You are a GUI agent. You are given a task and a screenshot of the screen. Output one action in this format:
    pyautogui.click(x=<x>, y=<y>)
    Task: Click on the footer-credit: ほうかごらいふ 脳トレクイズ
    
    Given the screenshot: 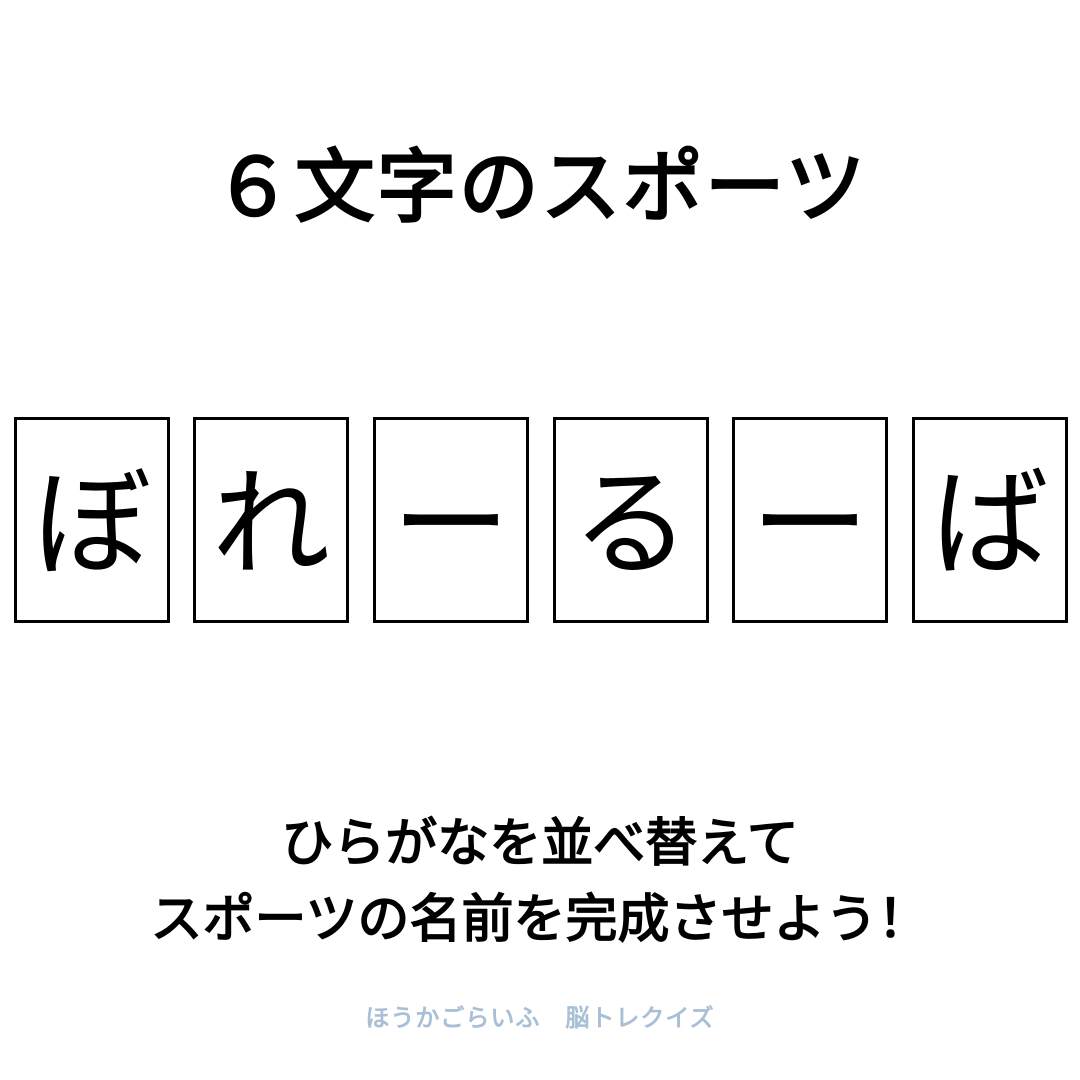 What is the action you would take?
    pyautogui.click(x=540, y=1018)
    